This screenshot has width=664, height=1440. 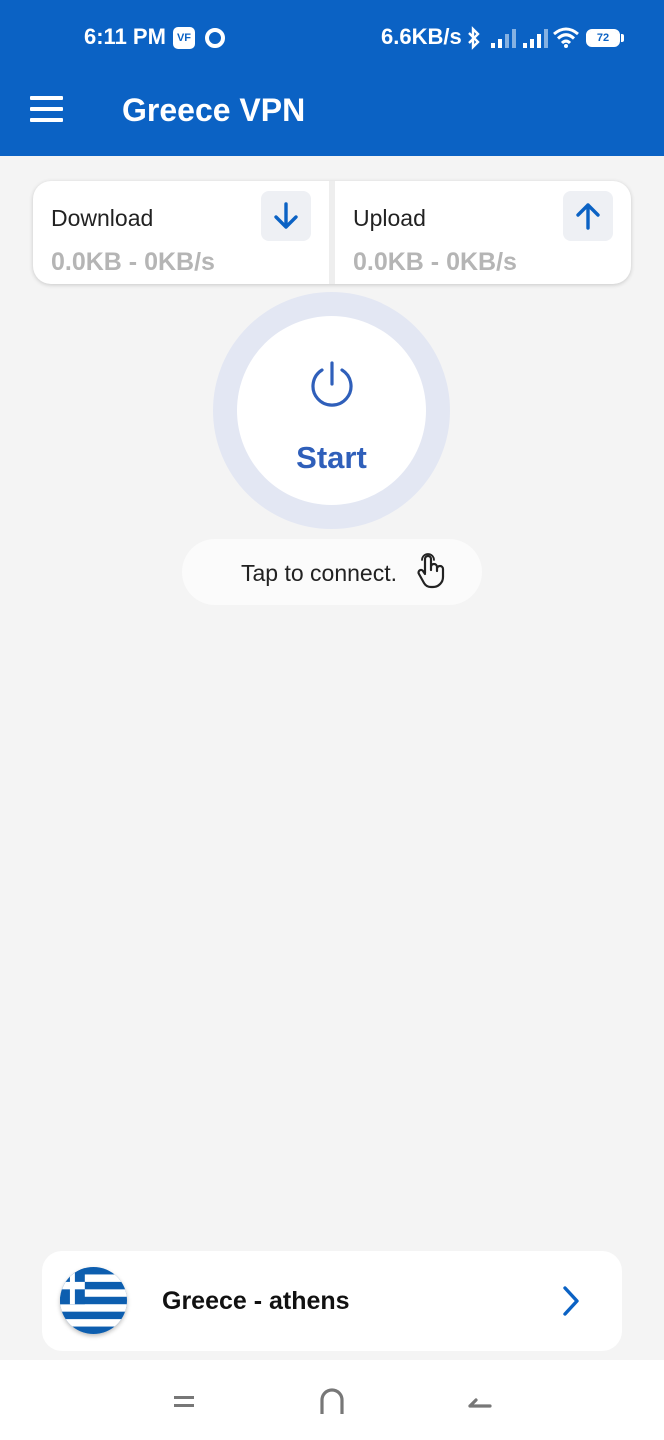 I want to click on back-icon, so click(x=480, y=1402).